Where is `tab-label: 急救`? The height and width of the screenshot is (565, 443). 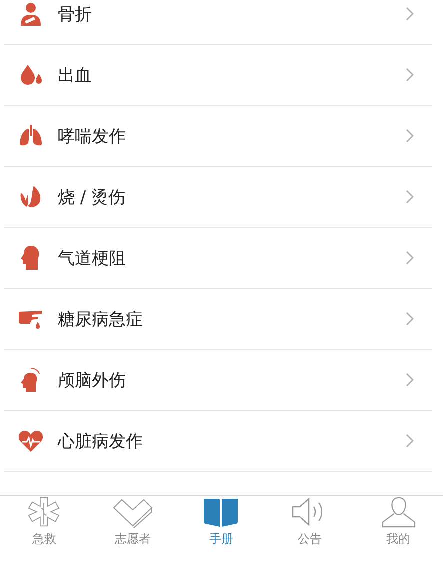 tab-label: 急救 is located at coordinates (44, 539).